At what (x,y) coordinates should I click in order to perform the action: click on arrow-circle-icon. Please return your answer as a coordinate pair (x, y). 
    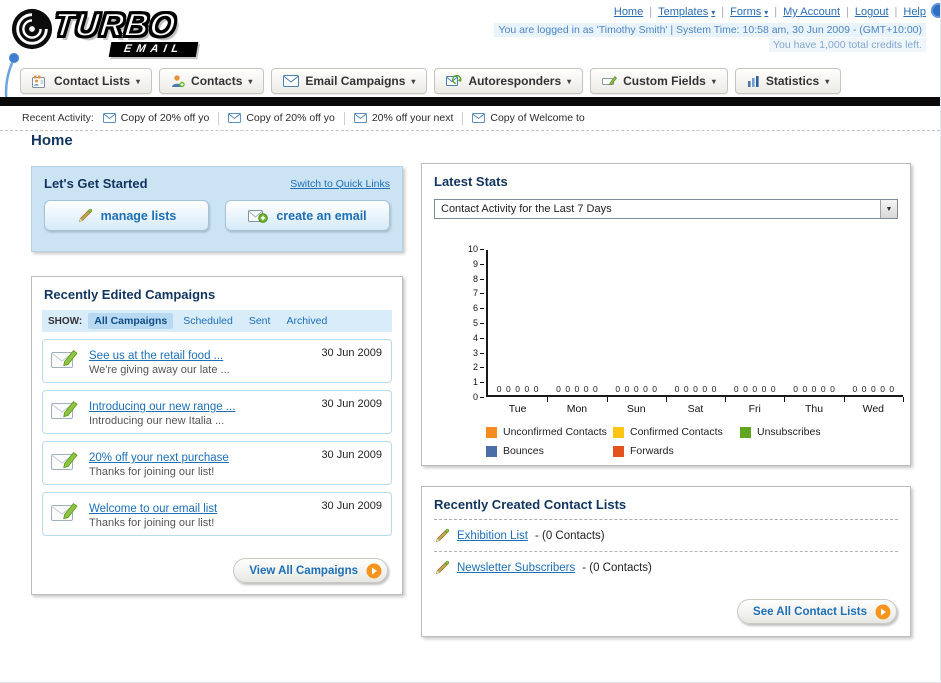
    Looking at the image, I should click on (883, 612).